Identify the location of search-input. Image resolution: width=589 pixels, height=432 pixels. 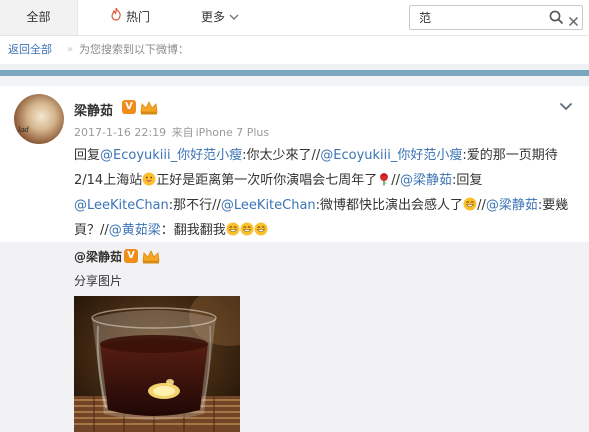
(479, 17).